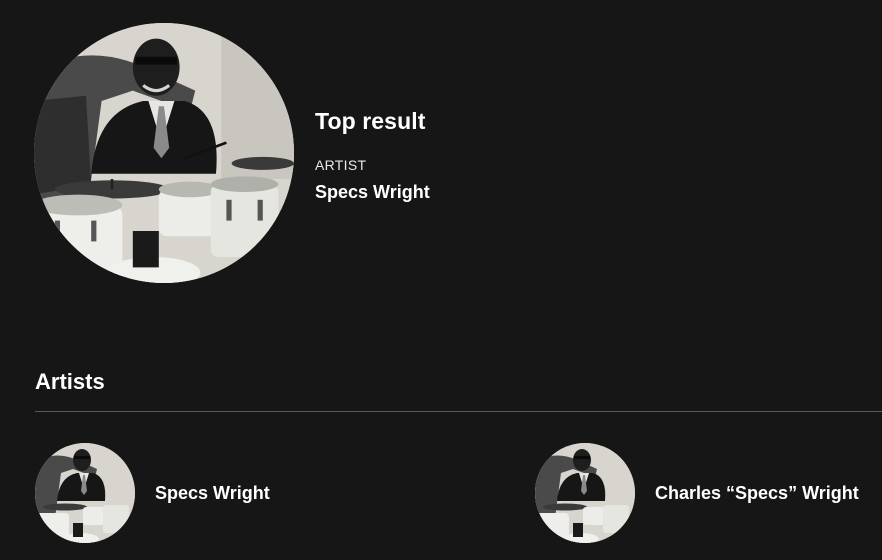 This screenshot has width=882, height=560. Describe the element at coordinates (370, 120) in the screenshot. I see `top-result-heading: Top result` at that location.